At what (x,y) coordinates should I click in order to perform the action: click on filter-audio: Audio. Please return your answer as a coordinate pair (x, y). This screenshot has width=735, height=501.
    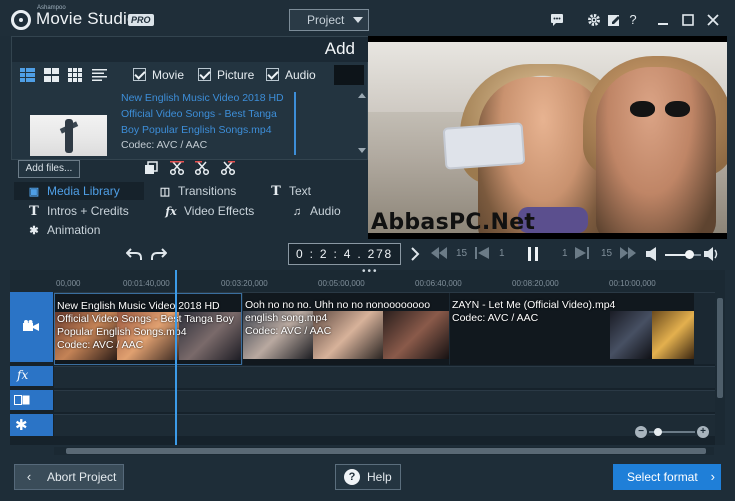
    Looking at the image, I should click on (291, 75).